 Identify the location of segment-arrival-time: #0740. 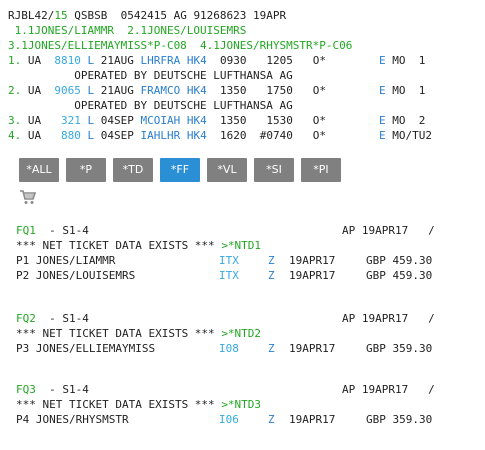
(276, 135).